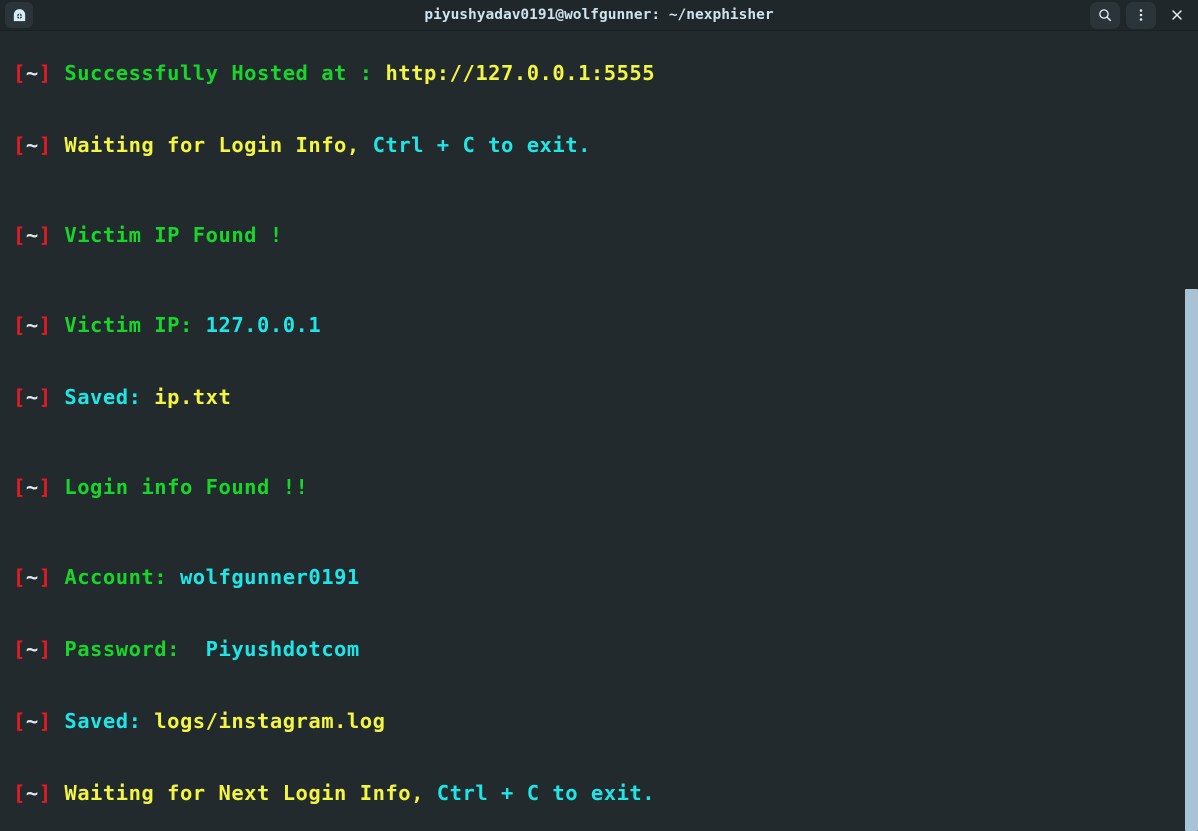 This screenshot has width=1198, height=831. I want to click on close-icon, so click(1177, 15).